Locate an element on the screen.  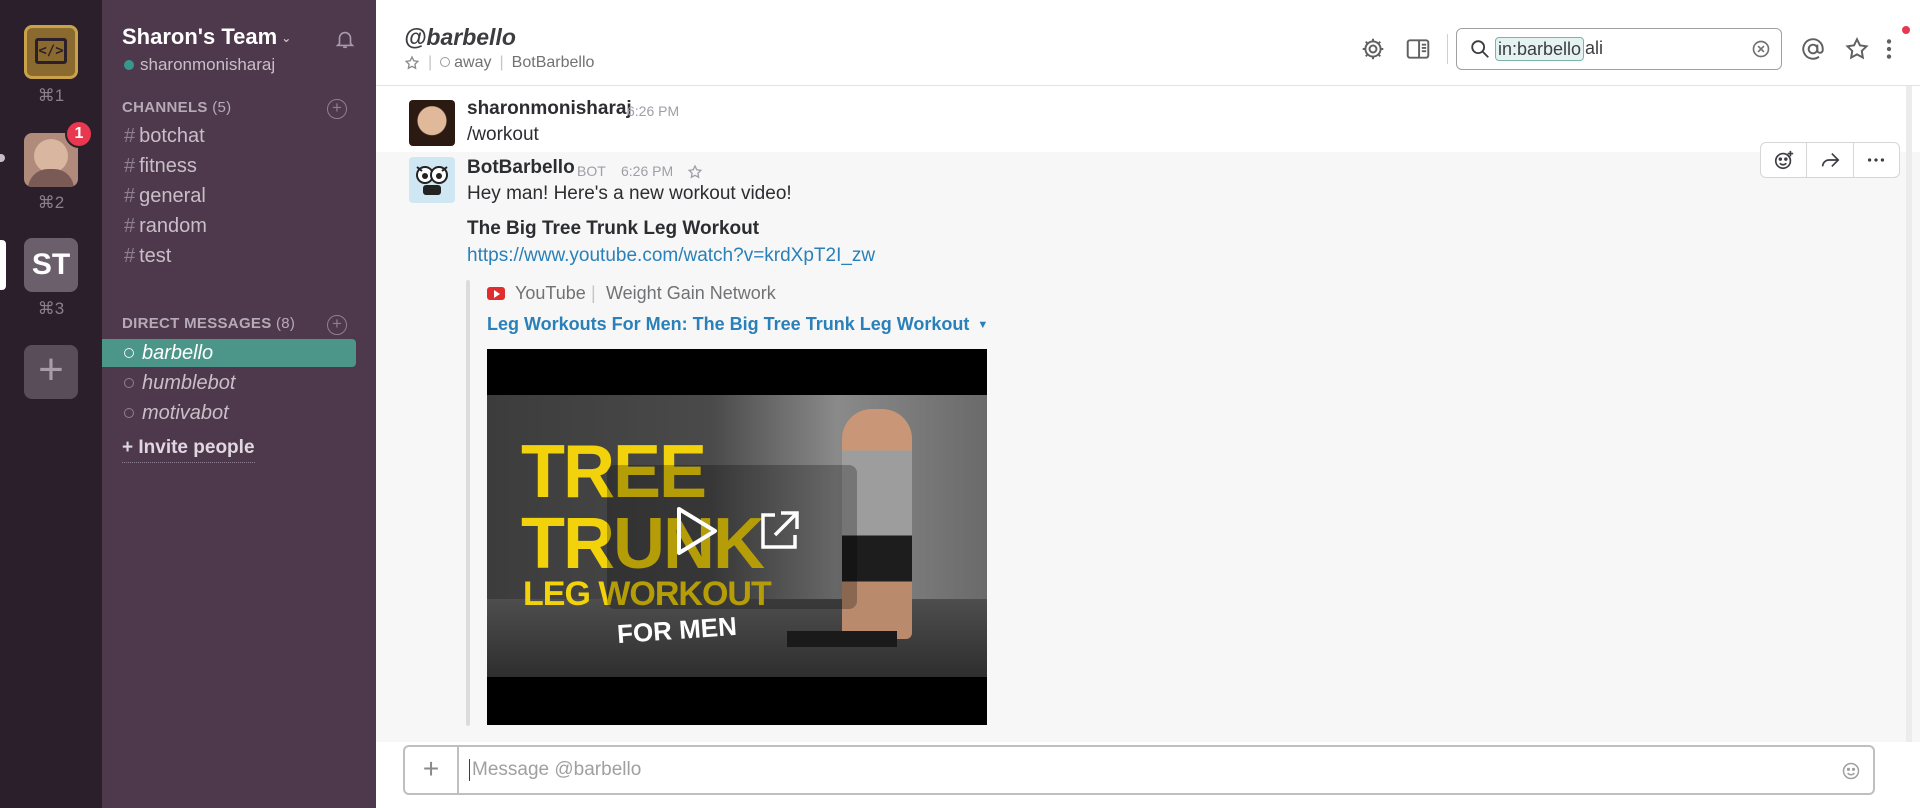
bell-icon is located at coordinates (345, 39).